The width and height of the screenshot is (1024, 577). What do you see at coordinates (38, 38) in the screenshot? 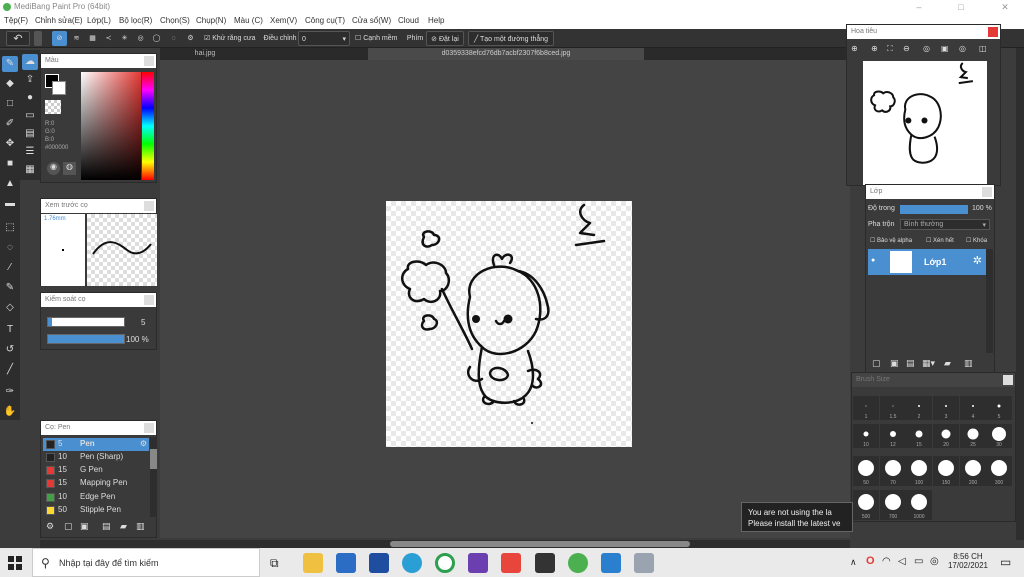
I see `redo-arrow-icon` at bounding box center [38, 38].